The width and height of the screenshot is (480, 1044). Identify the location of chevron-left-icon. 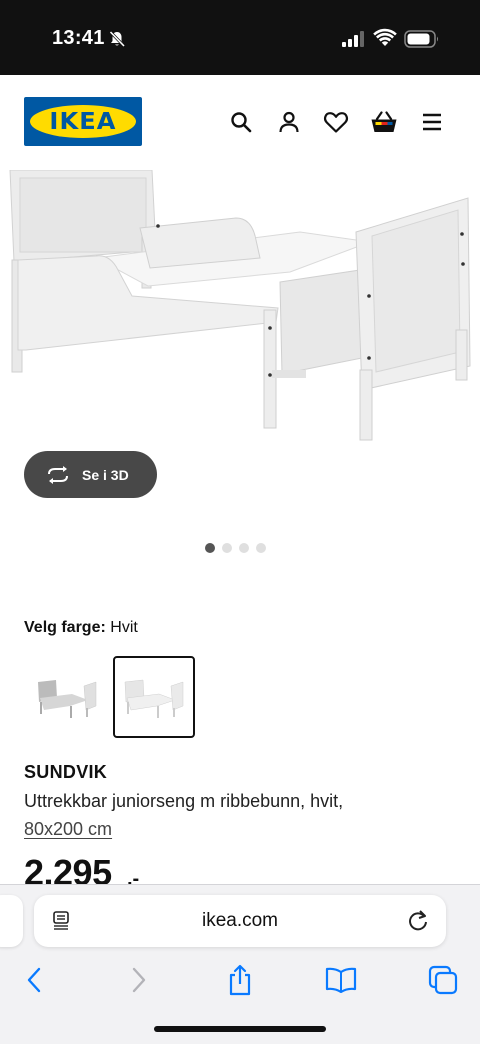
(34, 980).